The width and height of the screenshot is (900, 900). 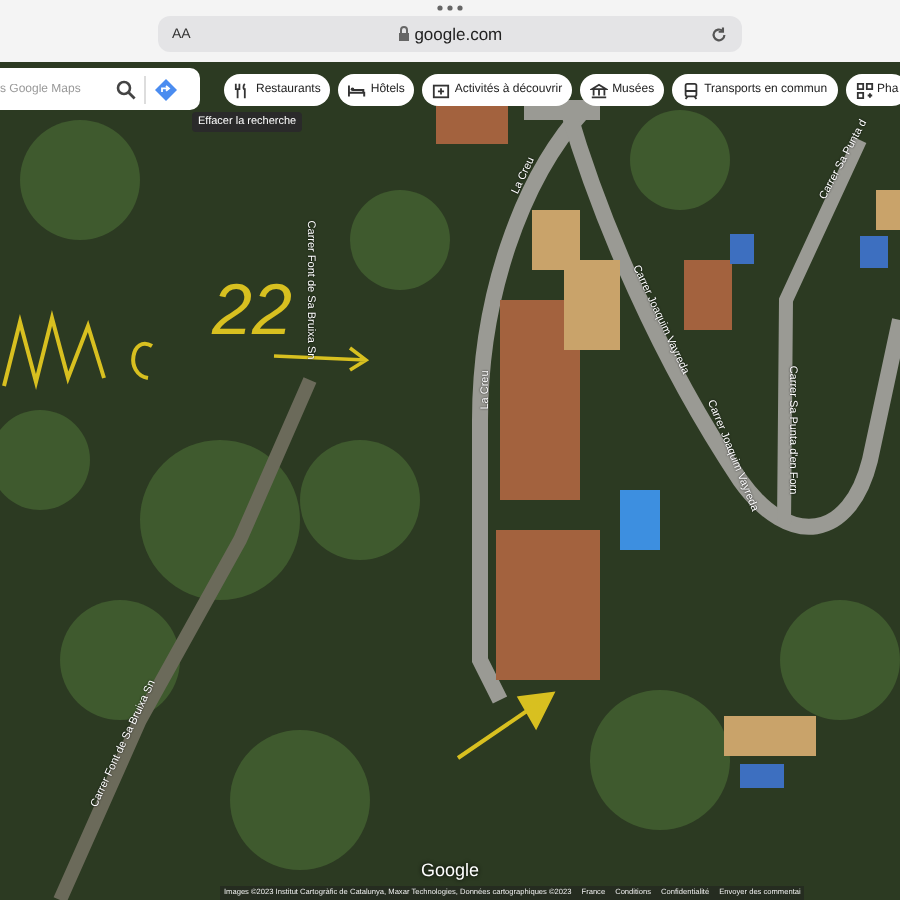 I want to click on lock-icon, so click(x=404, y=34).